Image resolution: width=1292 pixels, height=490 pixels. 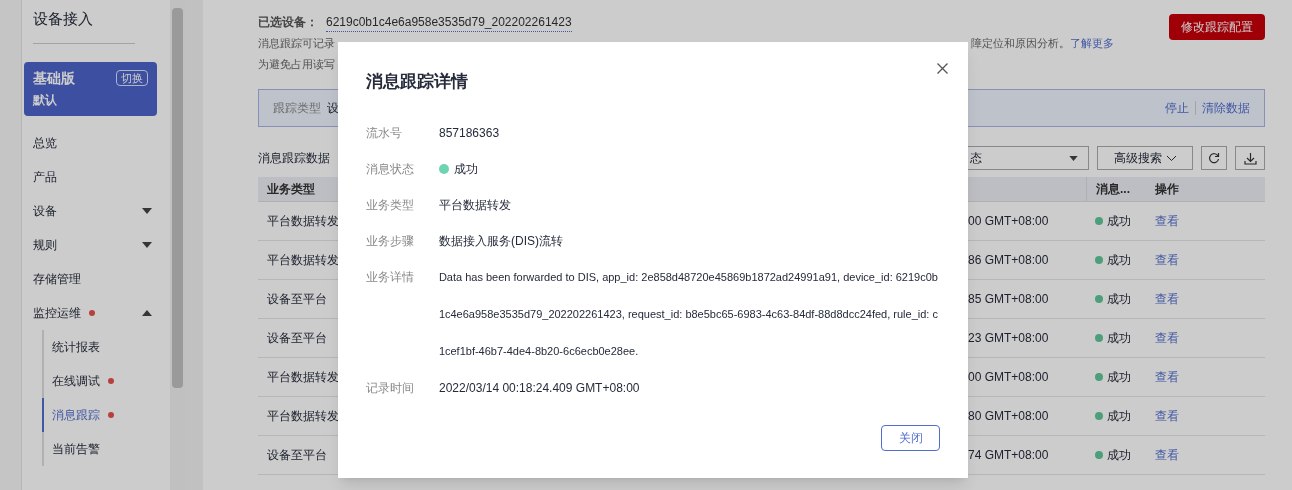 I want to click on field-value: 857186363, so click(x=469, y=133).